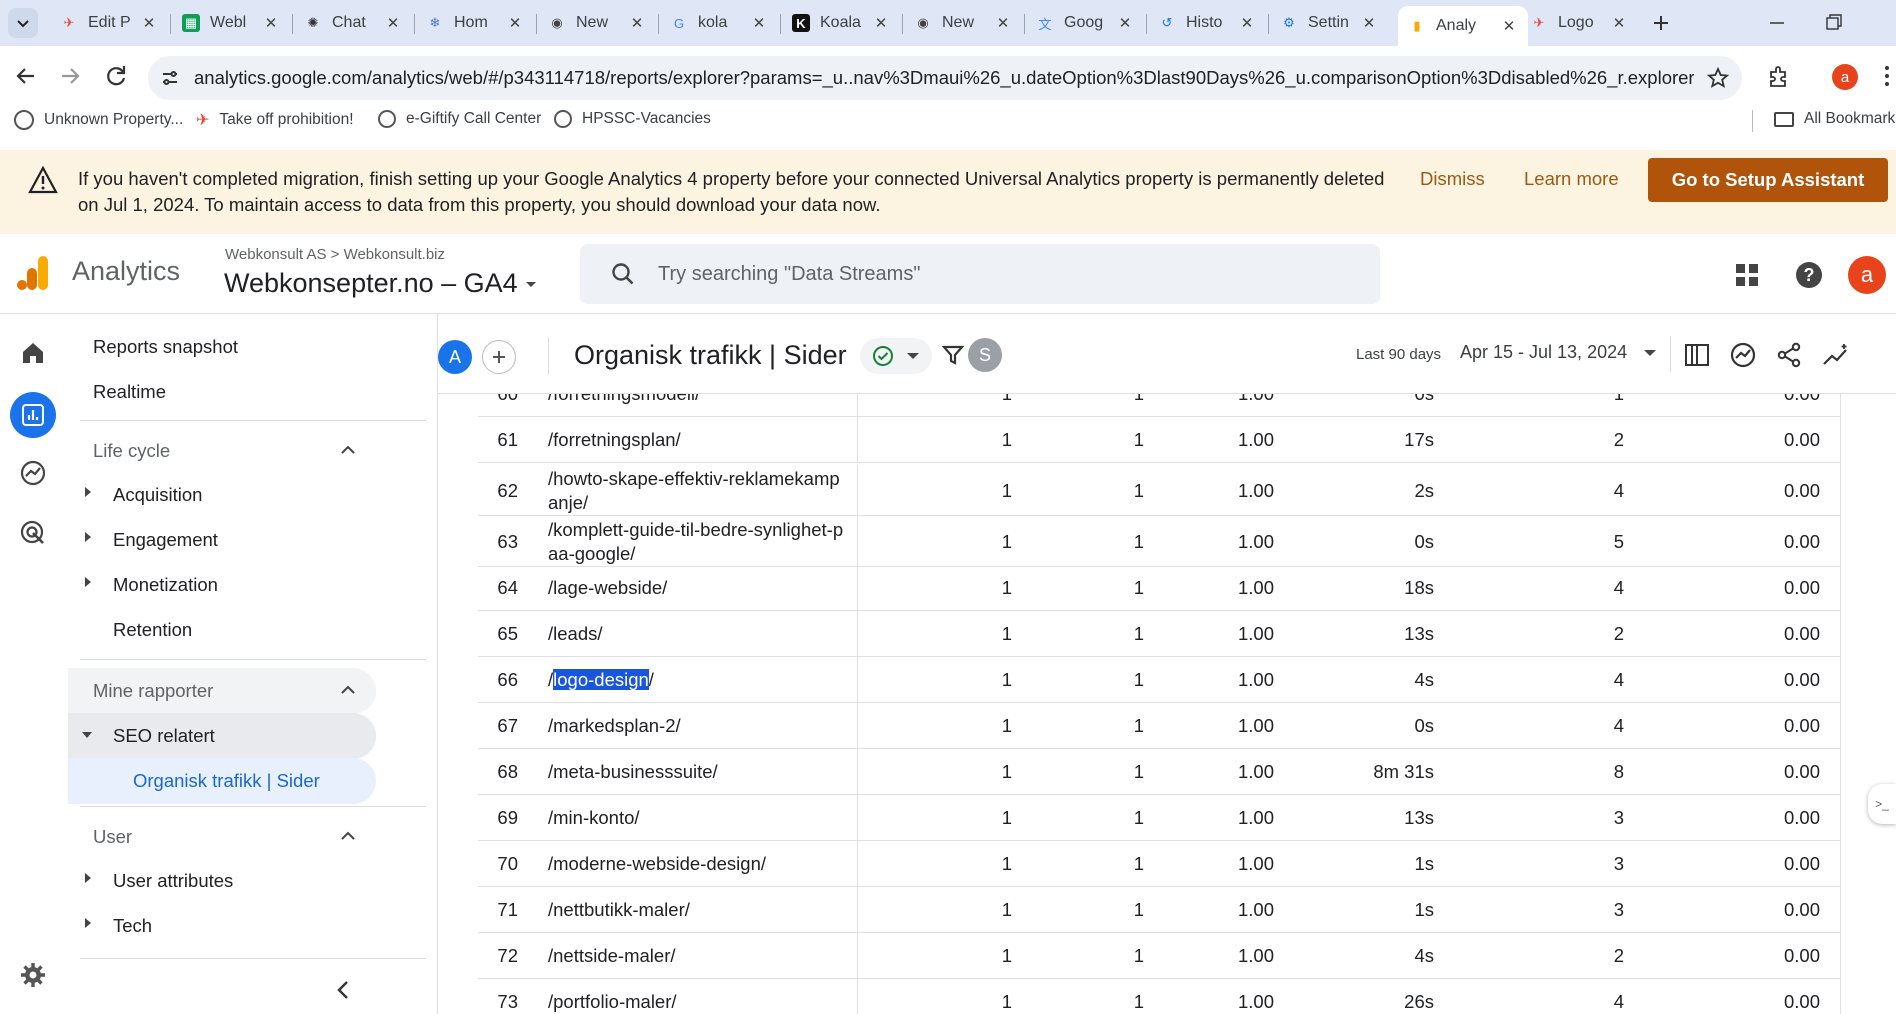 Image resolution: width=1896 pixels, height=1014 pixels. I want to click on browser-tab: ✈ Logo ✕, so click(1579, 23).